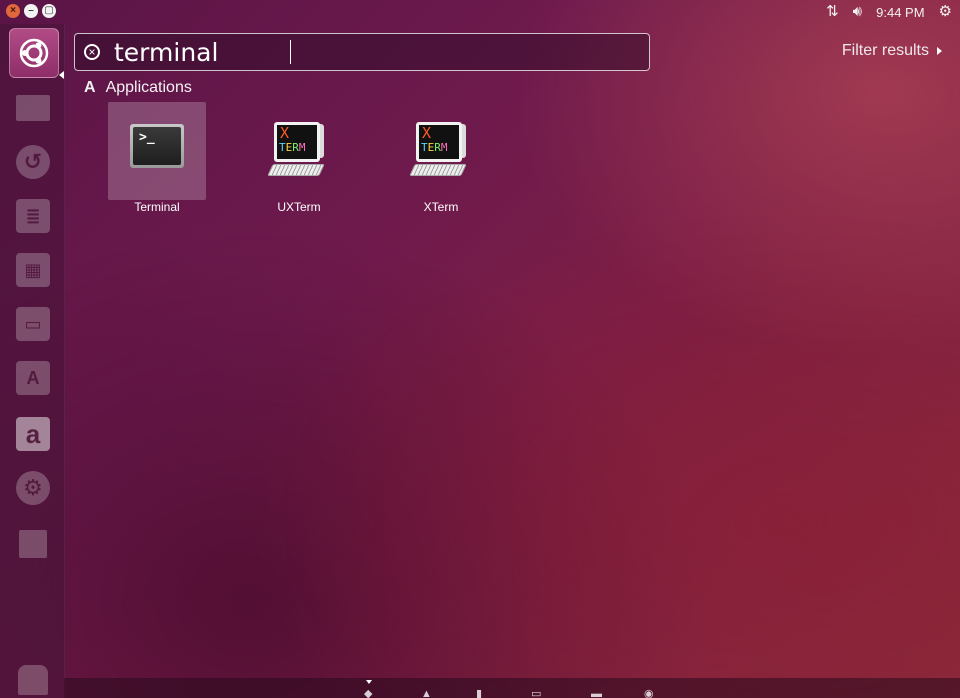 The height and width of the screenshot is (698, 960). I want to click on search-input, so click(354, 52).